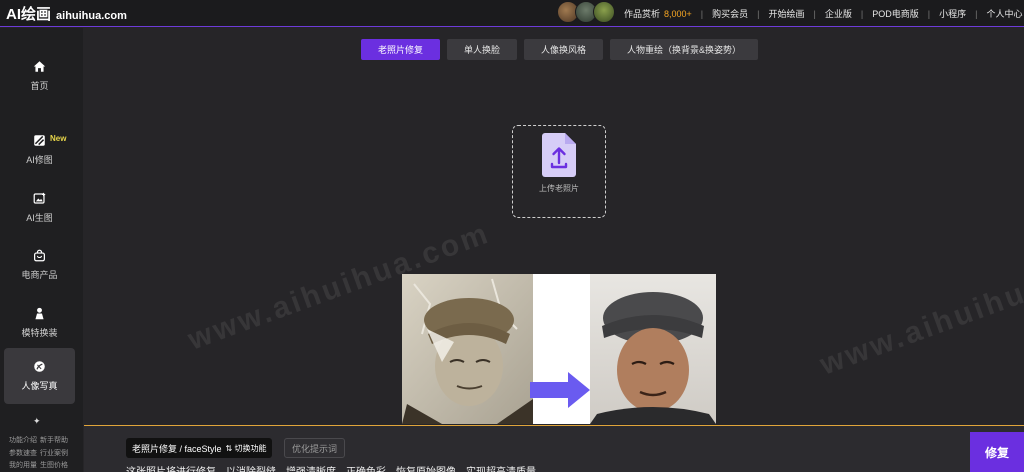  What do you see at coordinates (730, 13) in the screenshot?
I see `nav-buy-membership: 购买会员` at bounding box center [730, 13].